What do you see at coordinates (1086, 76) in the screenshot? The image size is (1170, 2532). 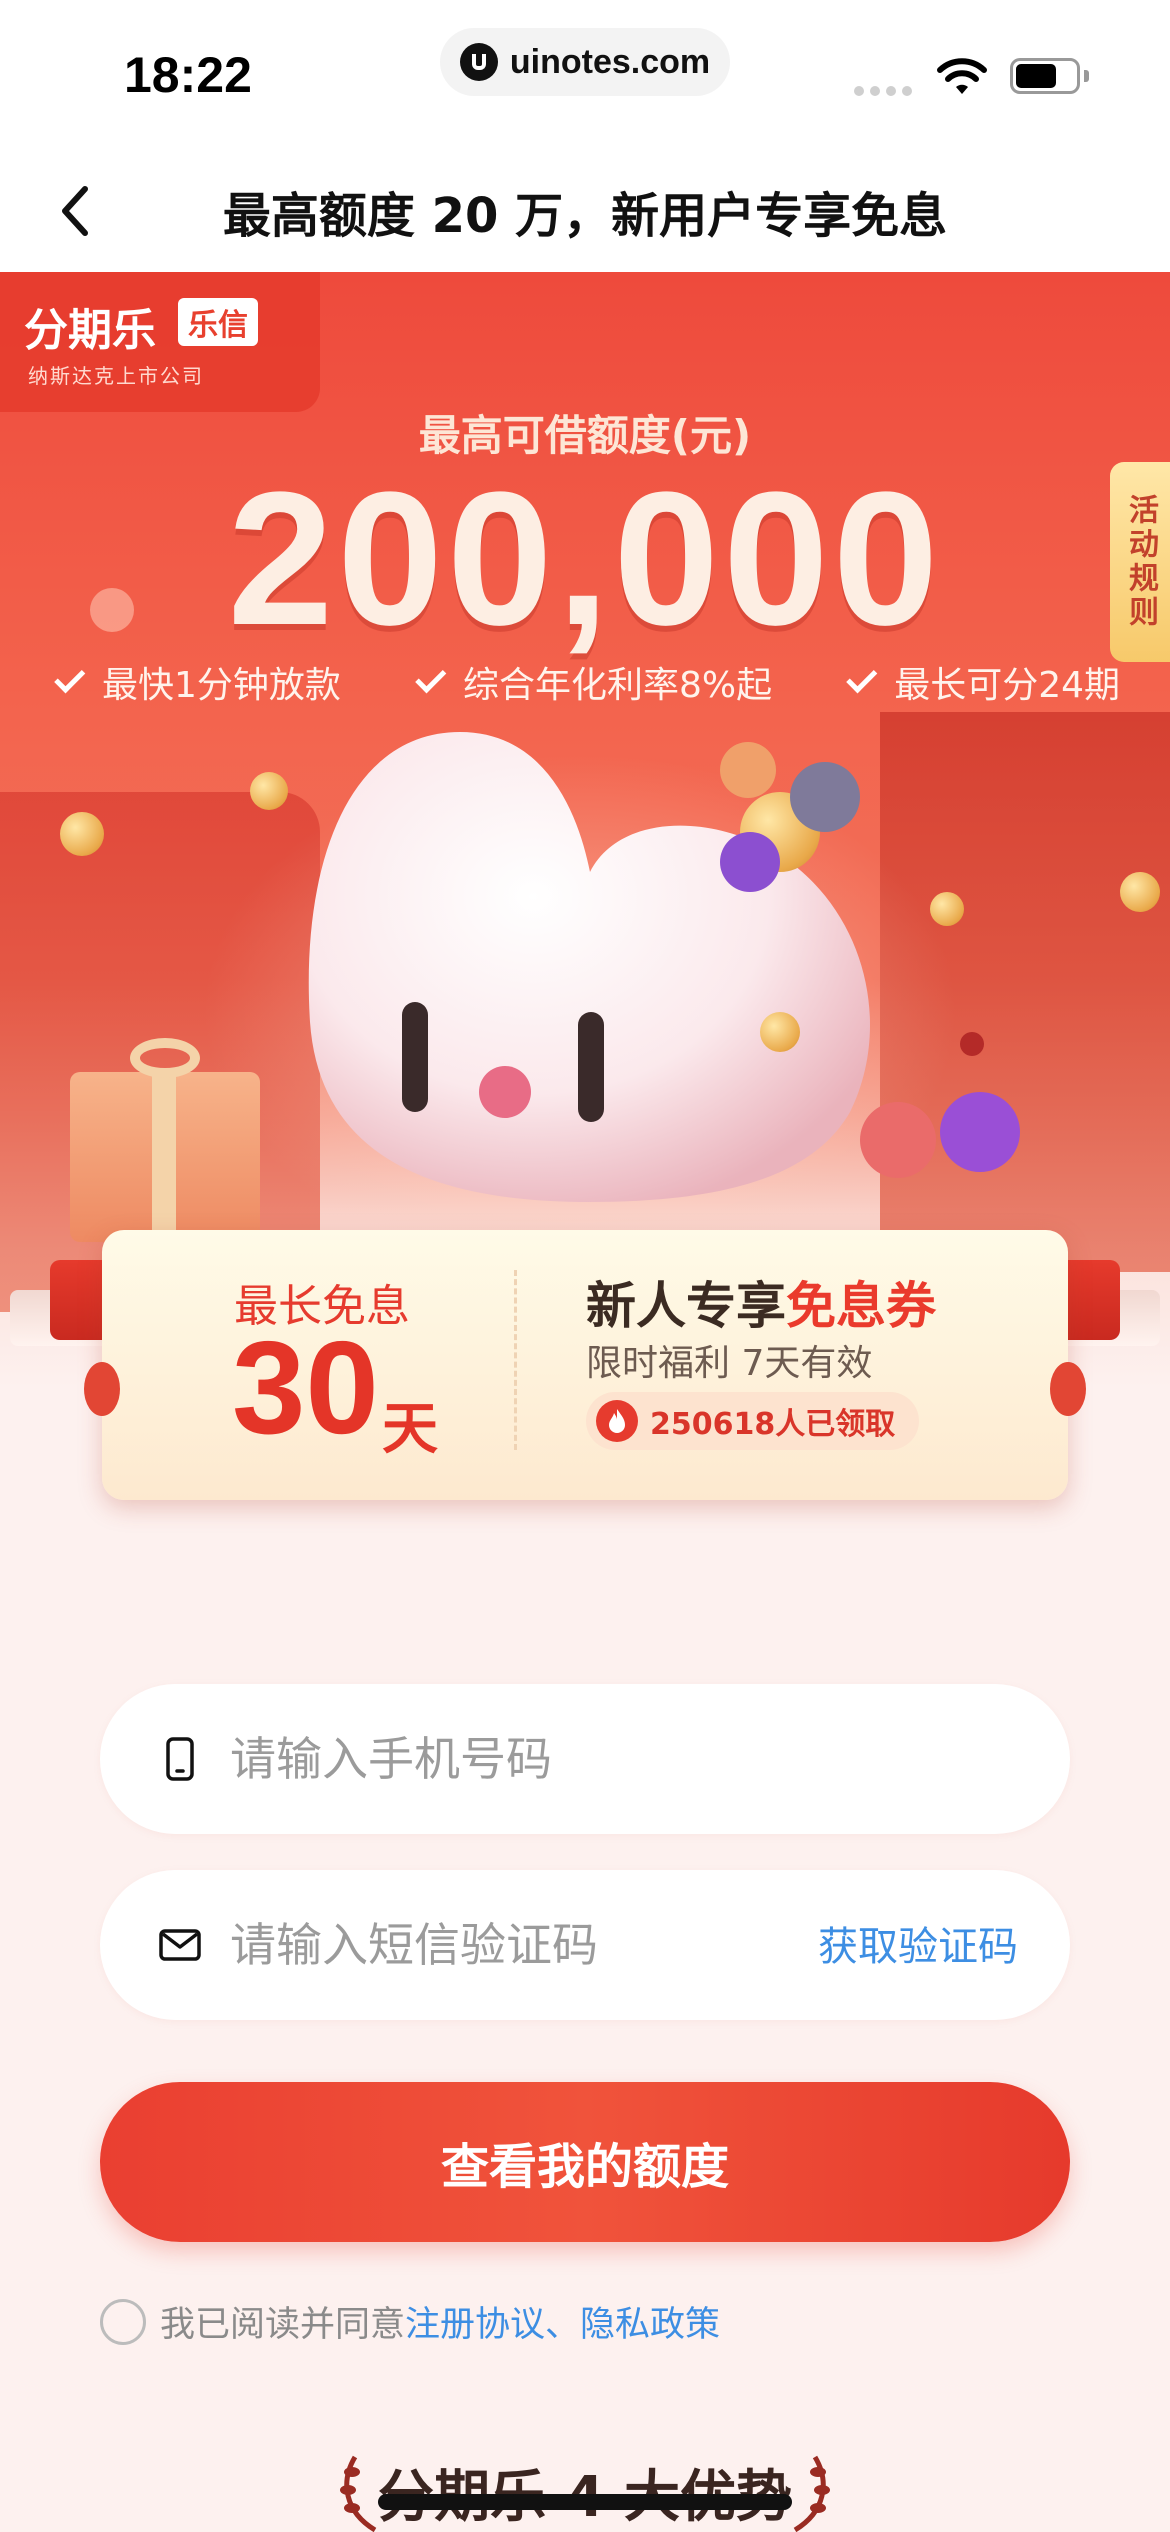 I see `battery-tip` at bounding box center [1086, 76].